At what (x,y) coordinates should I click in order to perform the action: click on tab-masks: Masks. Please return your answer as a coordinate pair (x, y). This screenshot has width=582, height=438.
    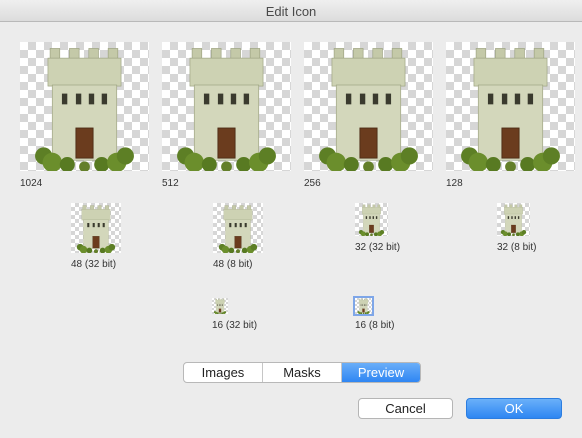
    Looking at the image, I should click on (302, 372).